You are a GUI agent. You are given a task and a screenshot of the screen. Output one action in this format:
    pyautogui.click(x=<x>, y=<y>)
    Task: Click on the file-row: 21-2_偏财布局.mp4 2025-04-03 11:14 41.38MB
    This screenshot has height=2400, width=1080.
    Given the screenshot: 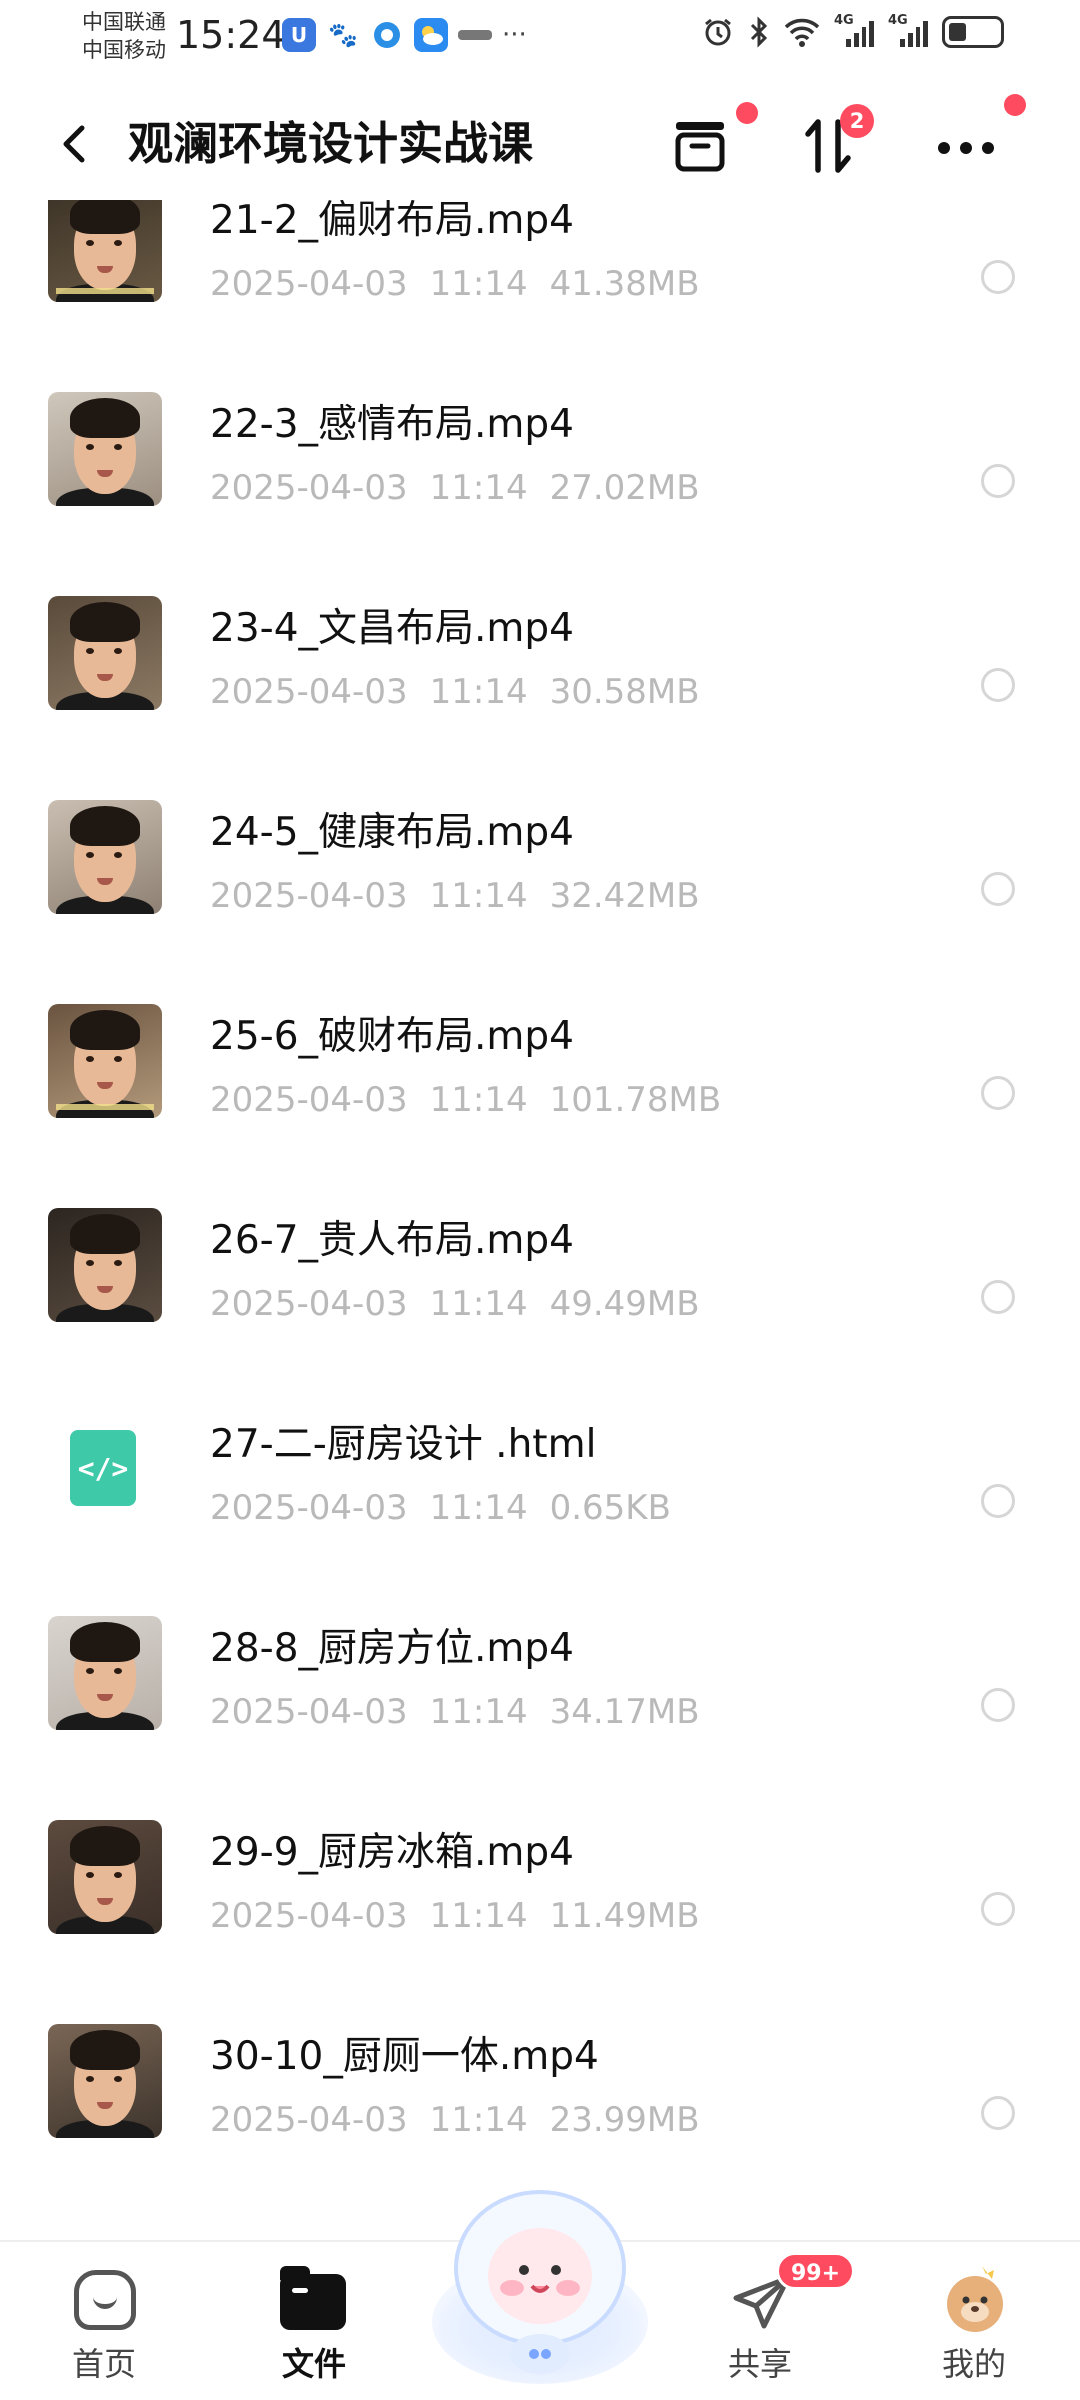 What is the action you would take?
    pyautogui.click(x=540, y=273)
    